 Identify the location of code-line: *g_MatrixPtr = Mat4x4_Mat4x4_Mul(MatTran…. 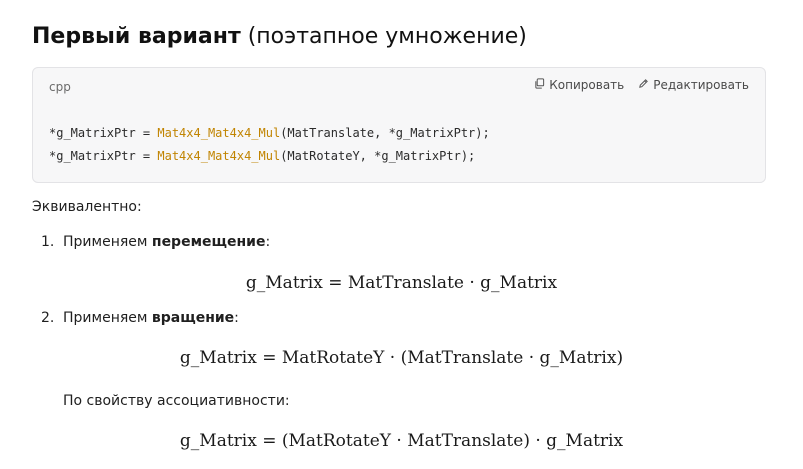
(269, 133).